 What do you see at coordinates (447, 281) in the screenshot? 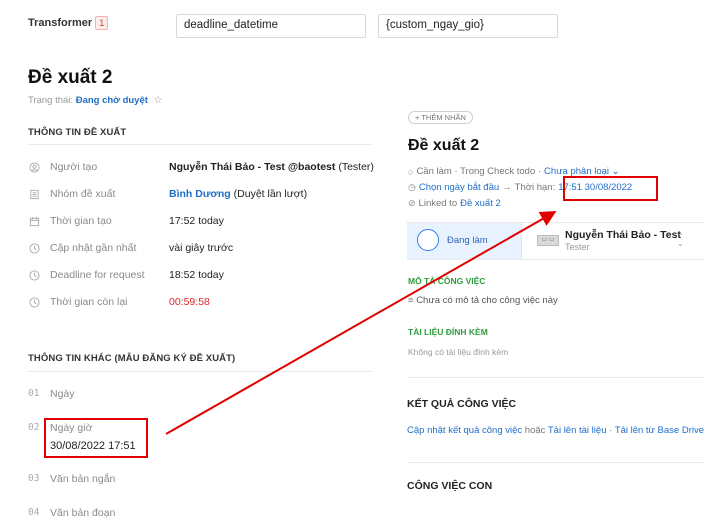
I see `description-title: MÔ TẢ CÔNG VIỆC` at bounding box center [447, 281].